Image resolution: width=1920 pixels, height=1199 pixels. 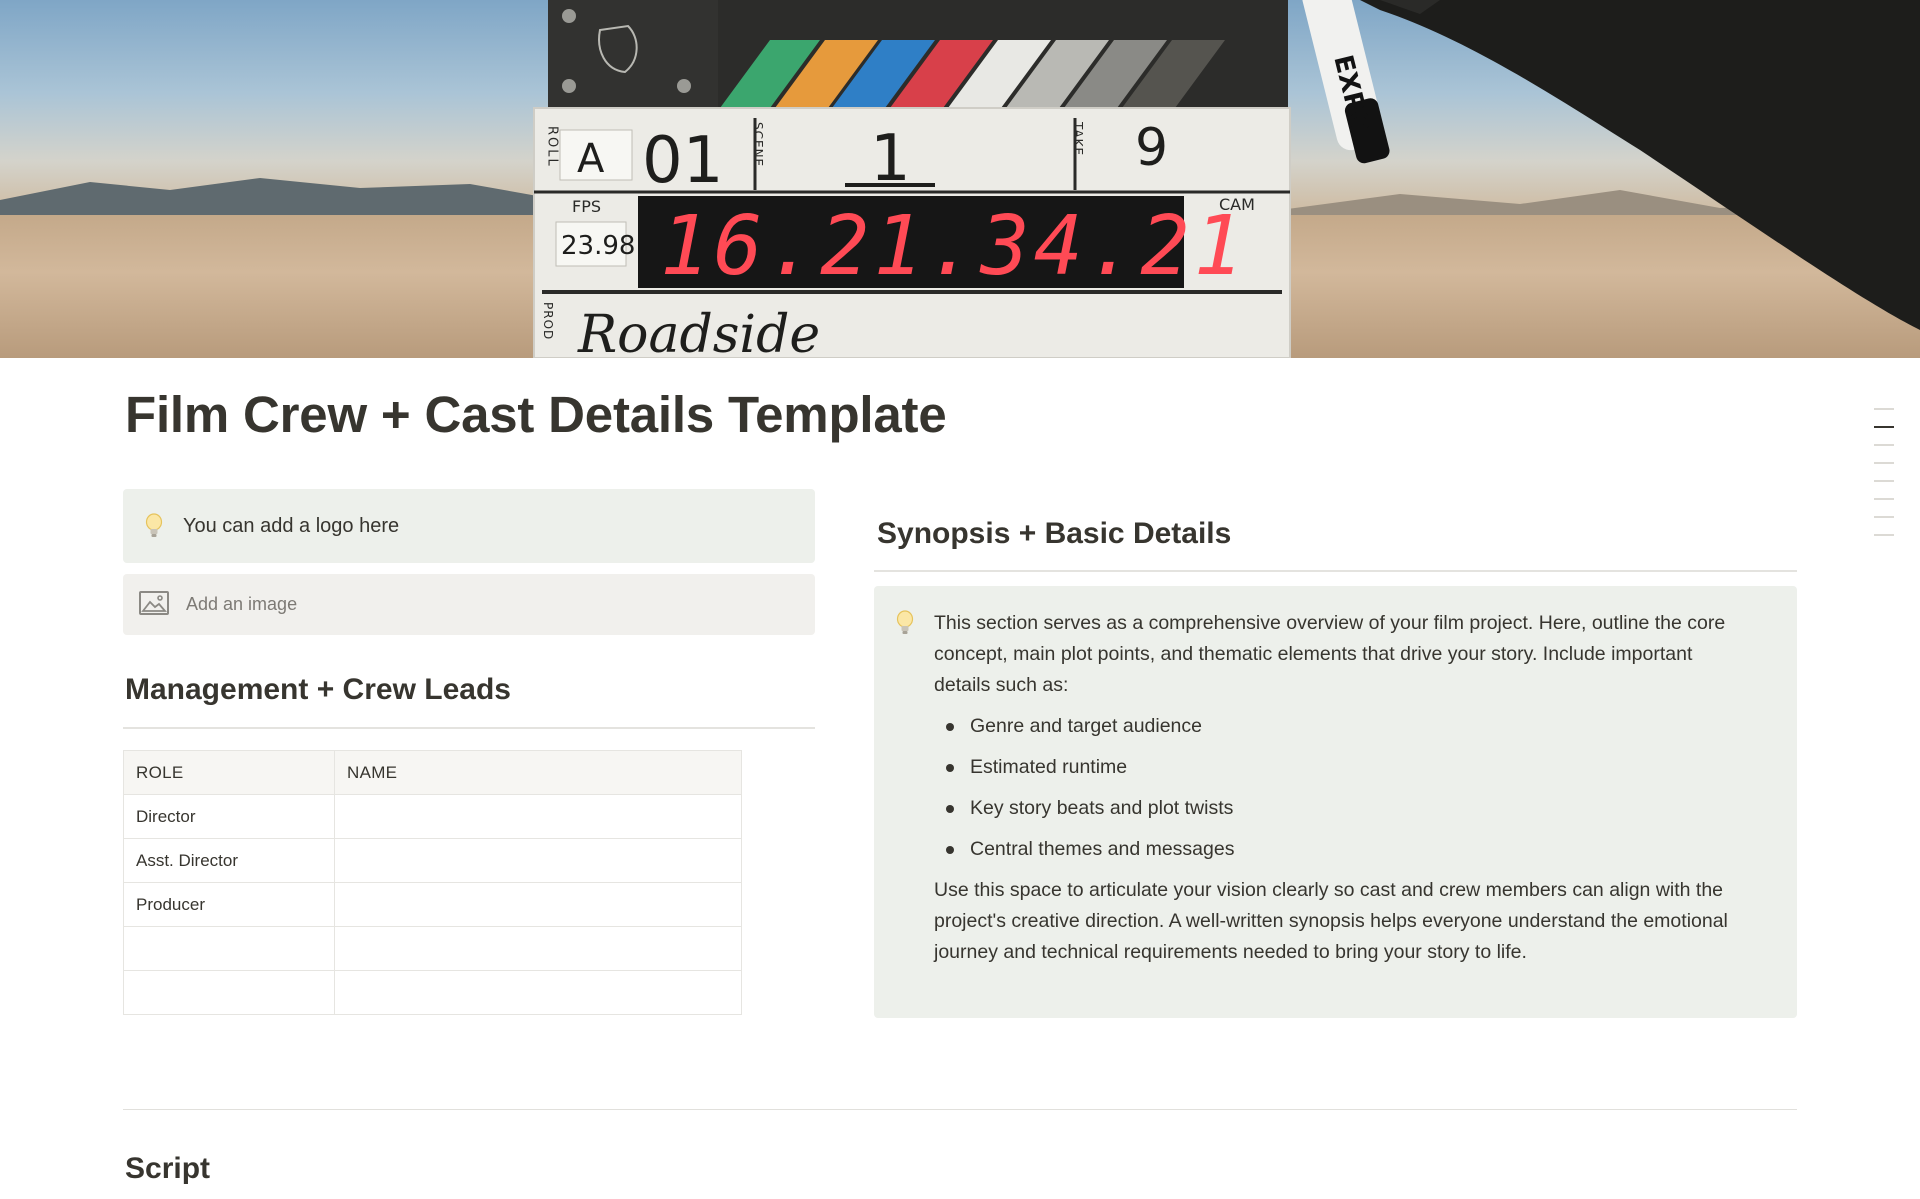 What do you see at coordinates (229, 772) in the screenshot?
I see `column-header-role: ROLE` at bounding box center [229, 772].